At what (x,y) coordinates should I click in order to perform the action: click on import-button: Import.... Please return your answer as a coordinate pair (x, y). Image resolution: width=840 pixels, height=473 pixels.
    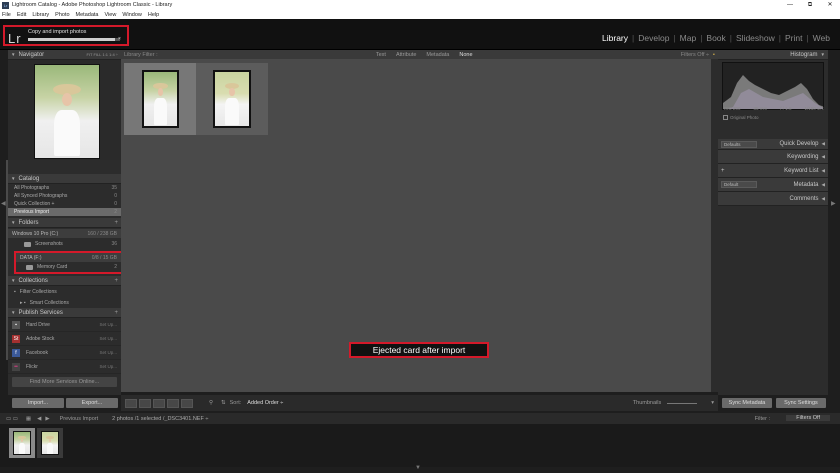
    Looking at the image, I should click on (38, 403).